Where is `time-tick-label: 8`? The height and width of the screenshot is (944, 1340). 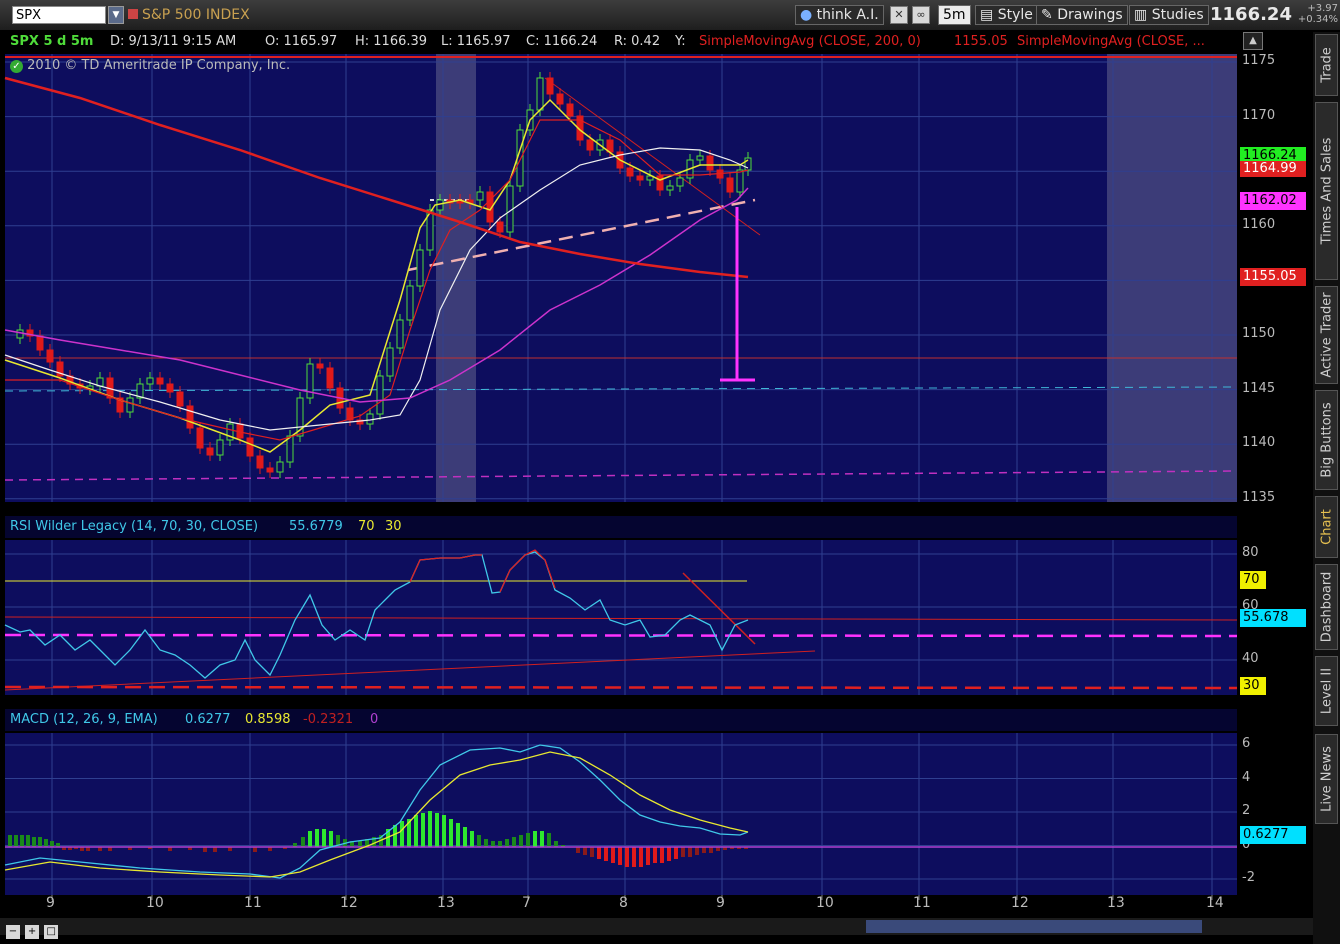 time-tick-label: 8 is located at coordinates (623, 903).